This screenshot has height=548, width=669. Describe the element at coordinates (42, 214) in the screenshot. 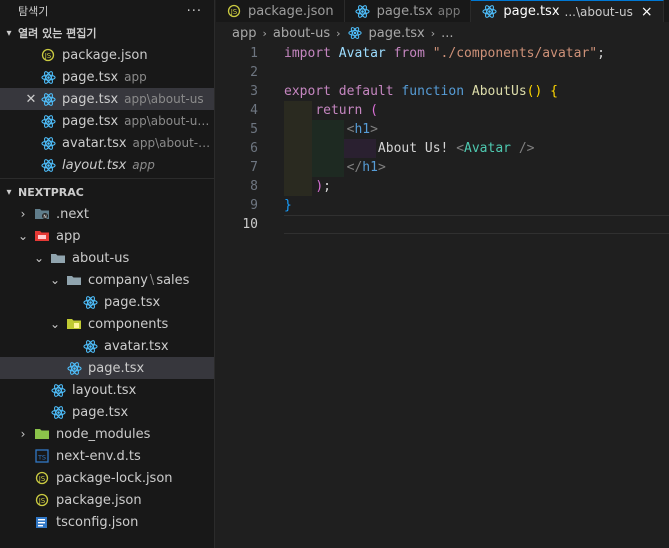

I see `next-folder-icon: N` at that location.